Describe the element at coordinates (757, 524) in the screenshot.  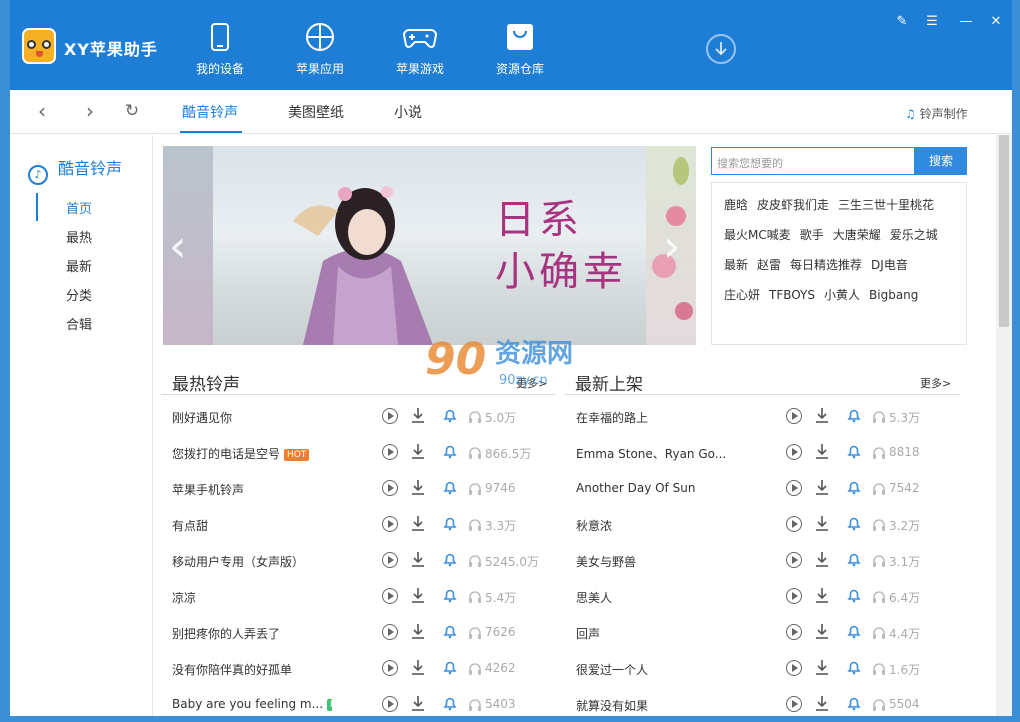
I see `ringtone-row: 秋意浓 3.2万` at that location.